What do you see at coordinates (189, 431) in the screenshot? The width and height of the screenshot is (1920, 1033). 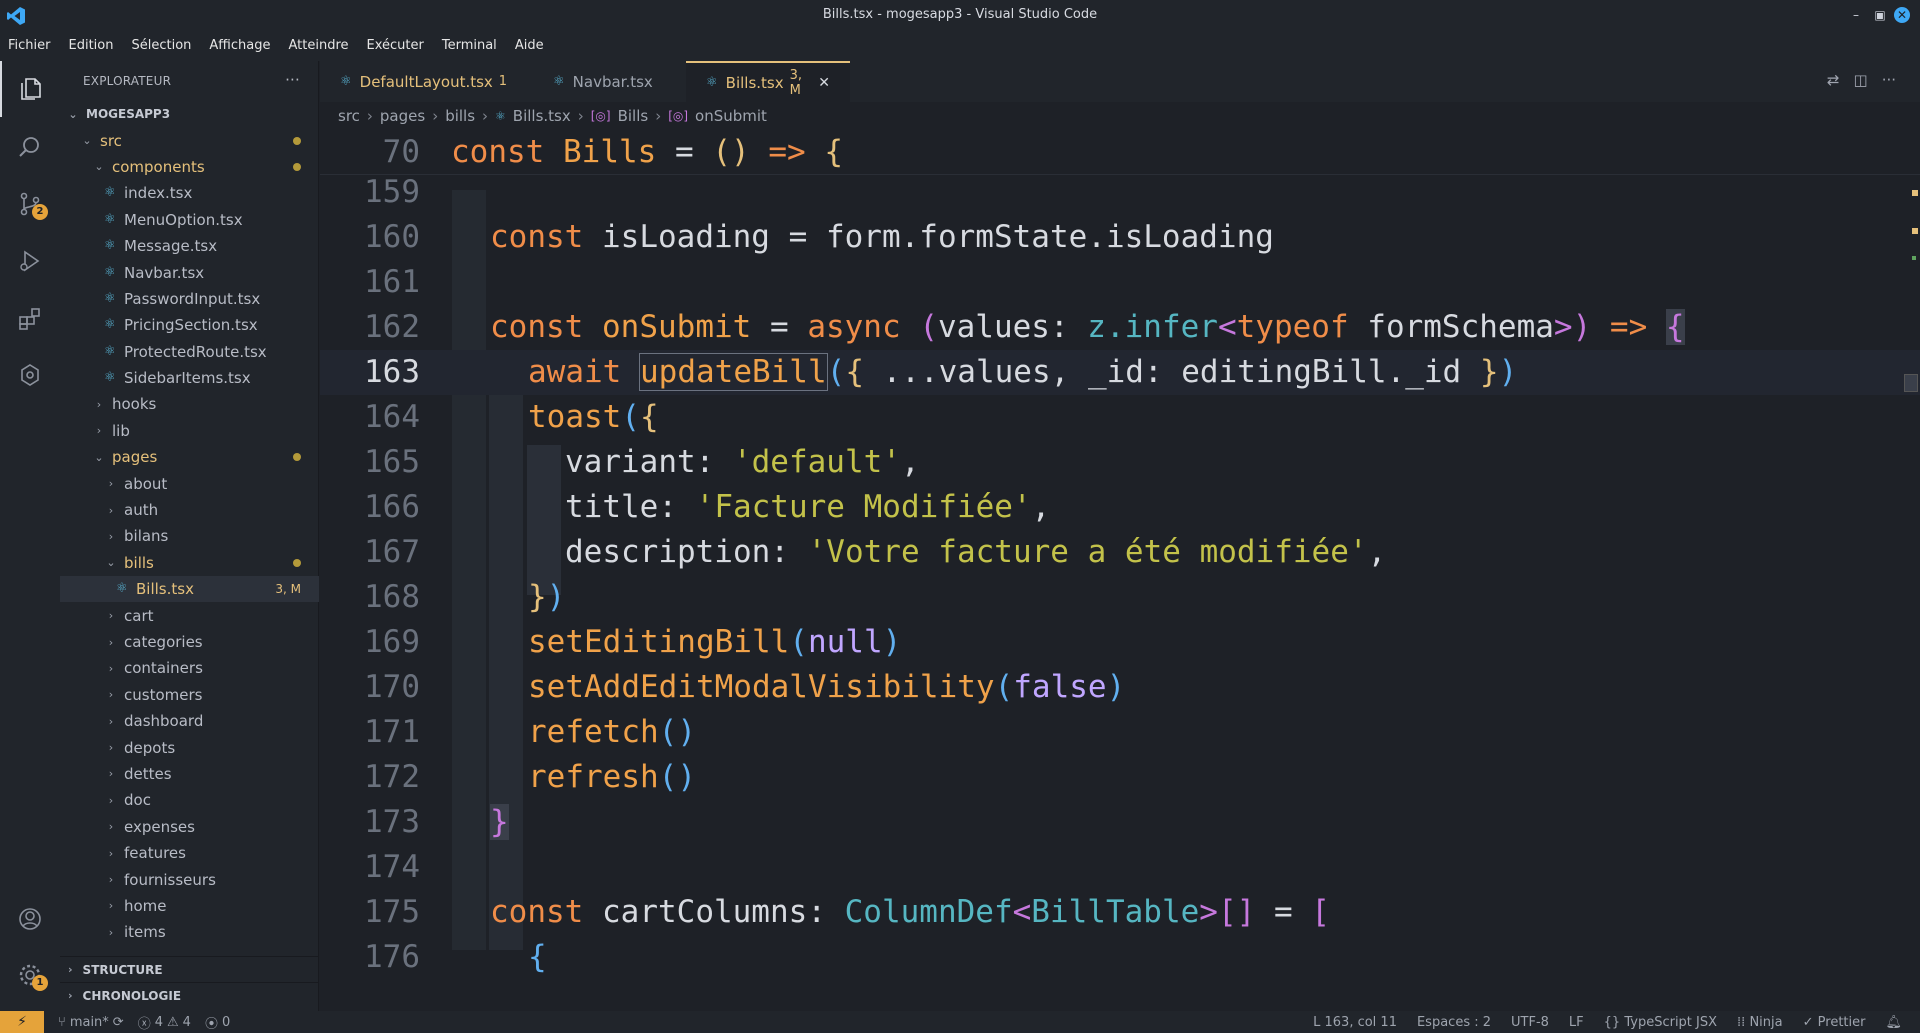 I see `tree-folder: › lib` at bounding box center [189, 431].